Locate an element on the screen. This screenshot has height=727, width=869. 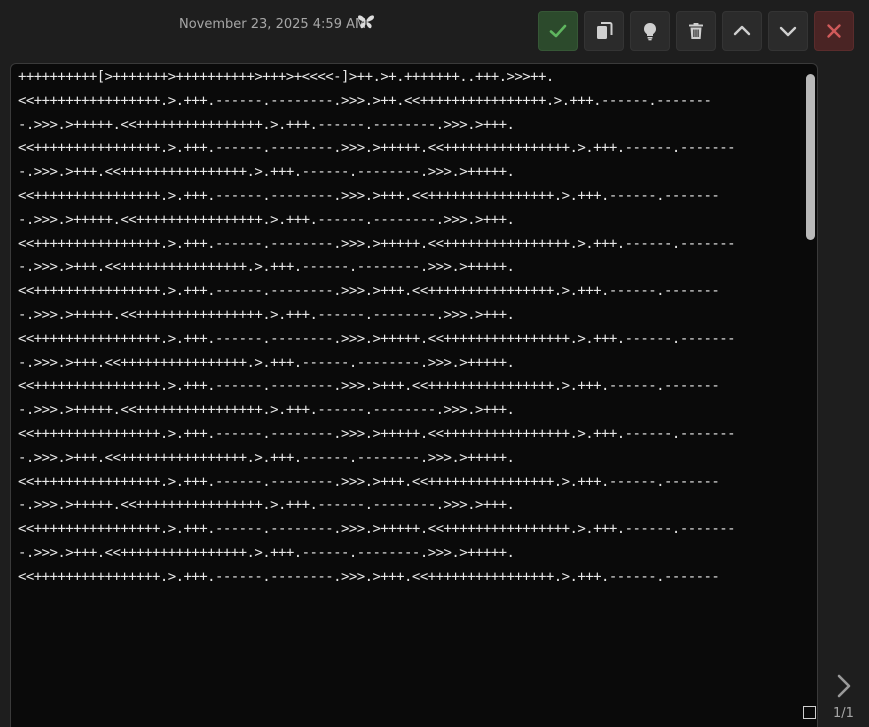
trash-icon is located at coordinates (696, 31).